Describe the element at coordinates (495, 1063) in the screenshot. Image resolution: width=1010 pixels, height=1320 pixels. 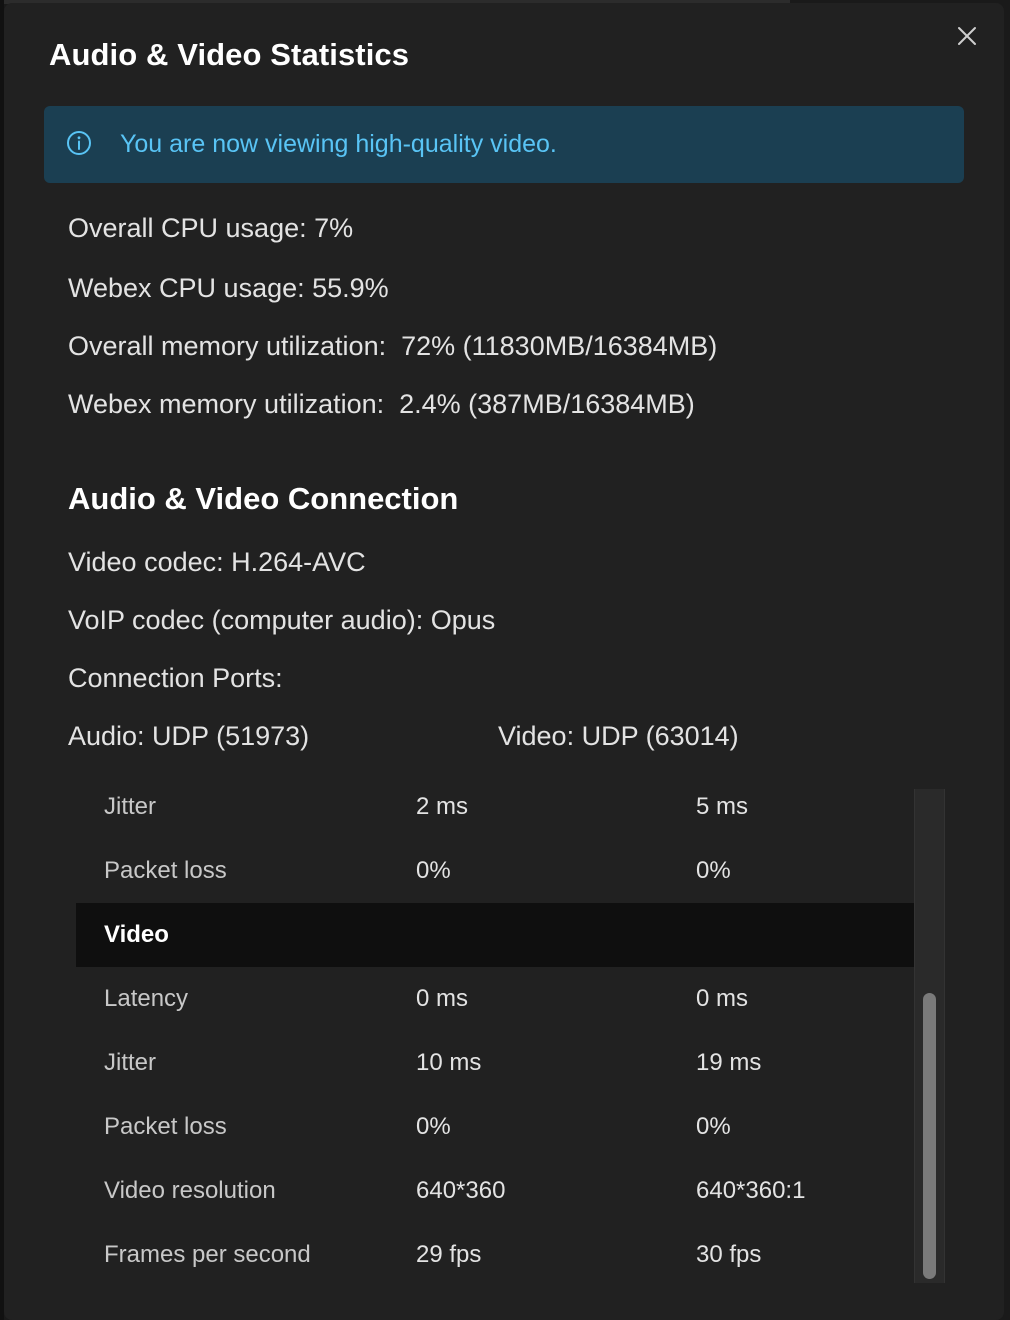
I see `table-row: Jitter 10 ms 19 ms` at that location.